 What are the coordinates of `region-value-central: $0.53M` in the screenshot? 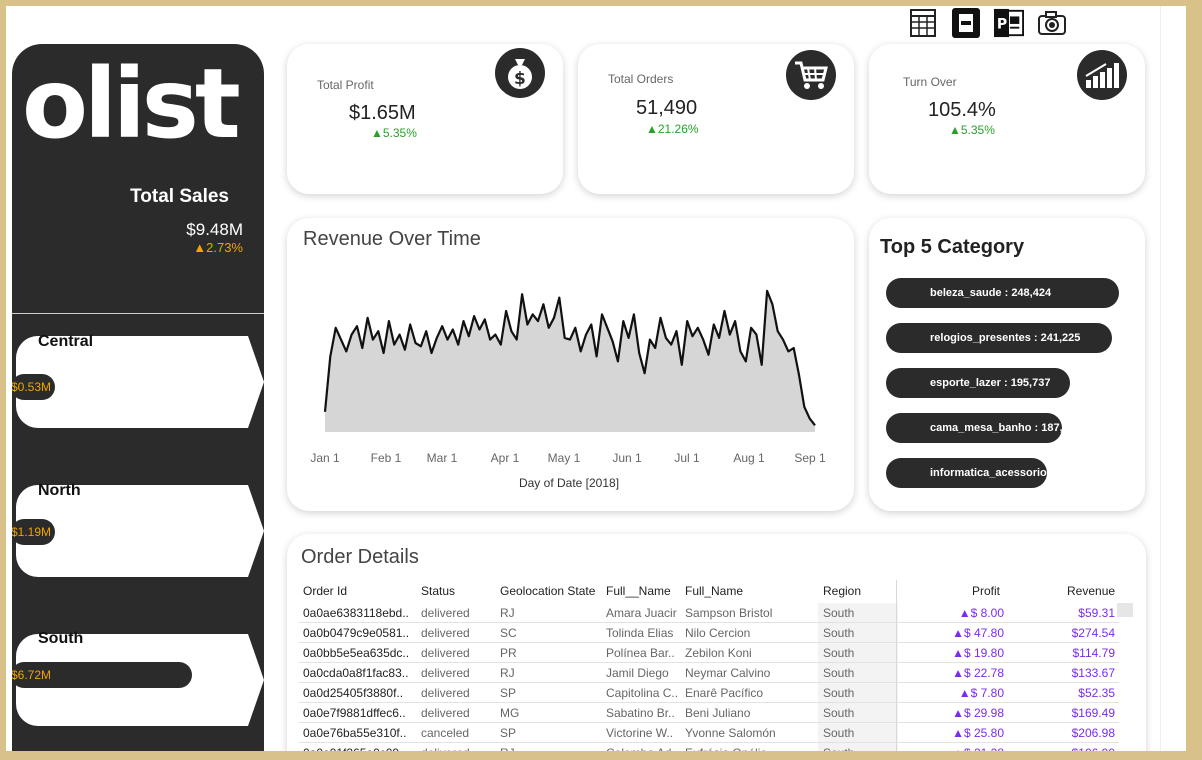 It's located at (33, 387).